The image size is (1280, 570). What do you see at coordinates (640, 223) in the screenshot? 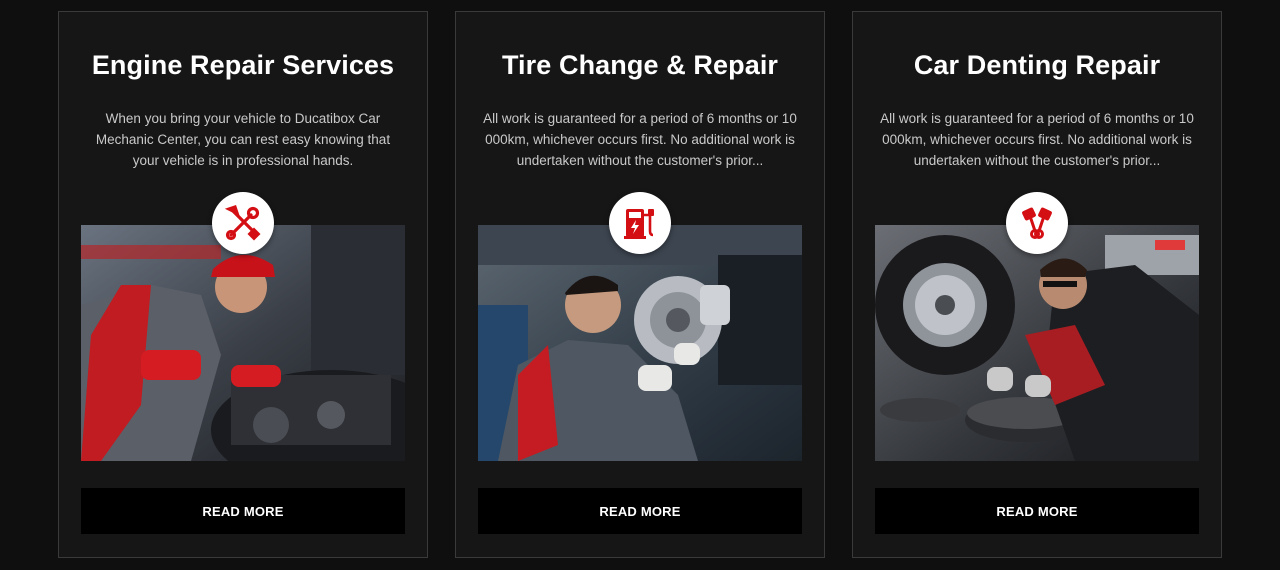
I see `ev-charger-icon` at bounding box center [640, 223].